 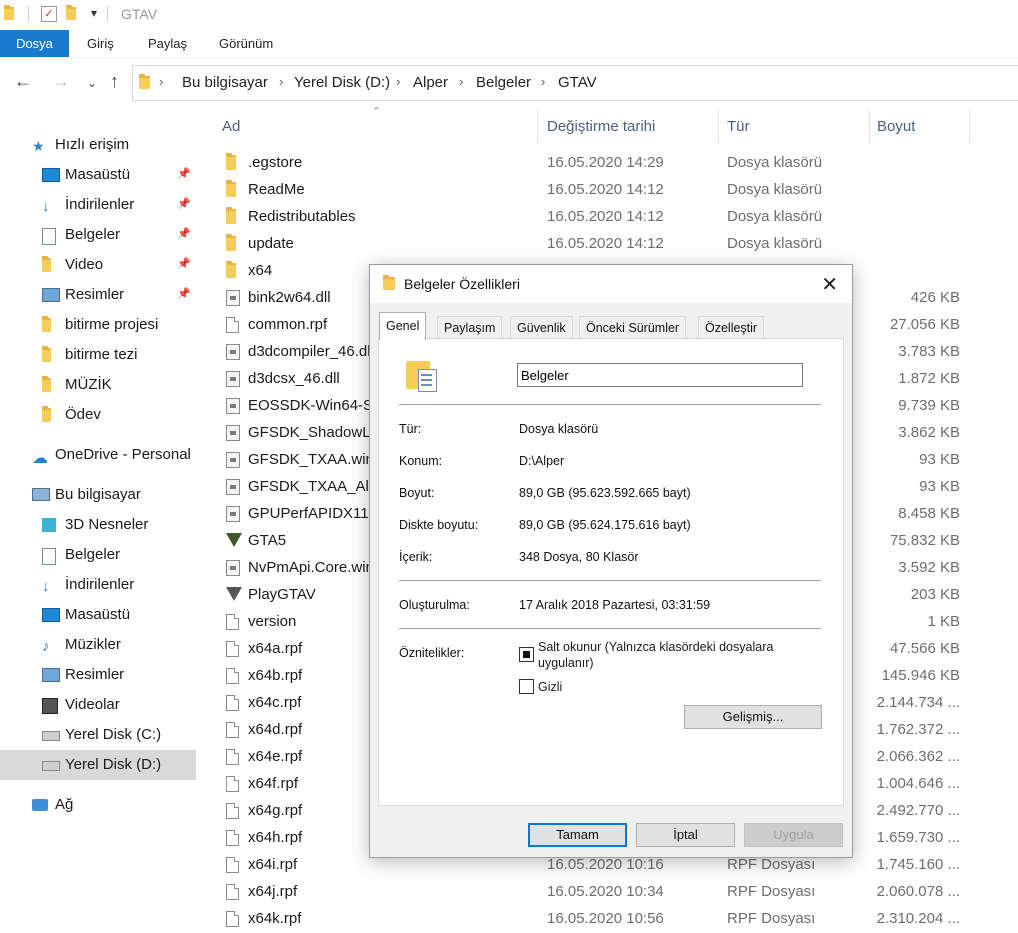 What do you see at coordinates (611, 284) in the screenshot?
I see `dialog-title-bar: Belgeler Özellikleri ✕` at bounding box center [611, 284].